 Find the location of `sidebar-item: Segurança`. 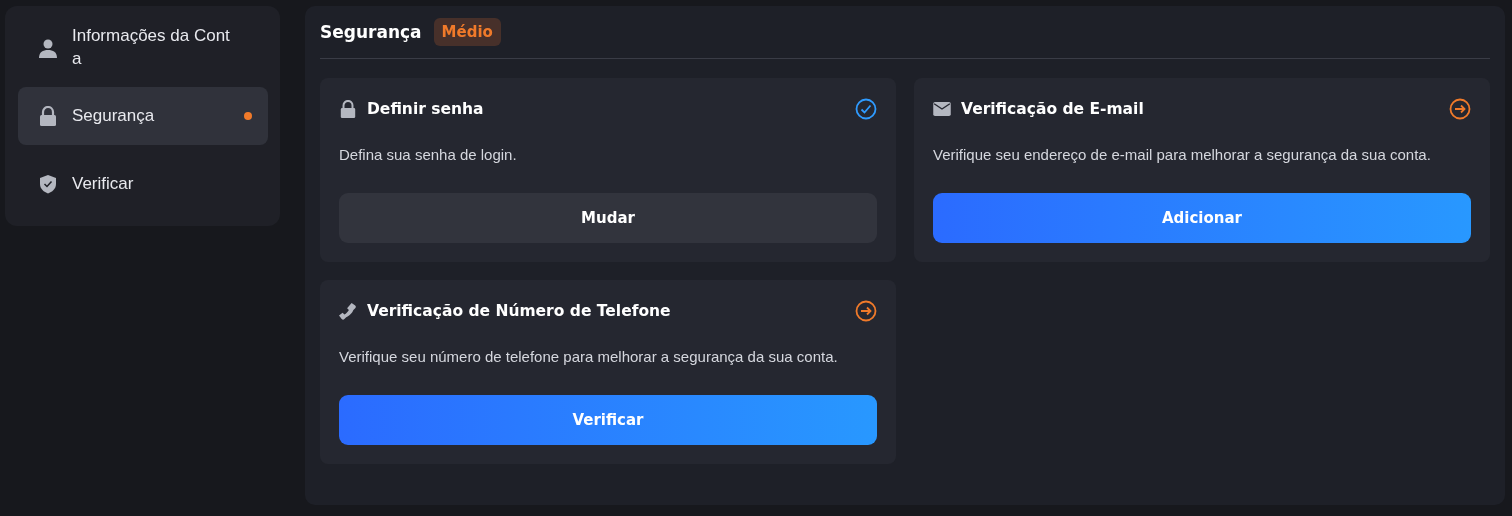

sidebar-item: Segurança is located at coordinates (143, 116).